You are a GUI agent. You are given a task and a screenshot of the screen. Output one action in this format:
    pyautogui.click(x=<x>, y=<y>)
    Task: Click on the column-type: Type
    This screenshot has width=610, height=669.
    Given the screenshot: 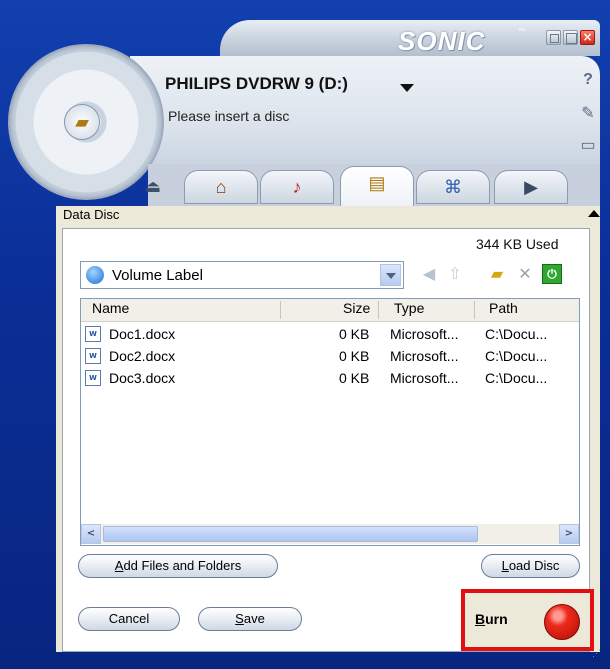 What is the action you would take?
    pyautogui.click(x=409, y=308)
    